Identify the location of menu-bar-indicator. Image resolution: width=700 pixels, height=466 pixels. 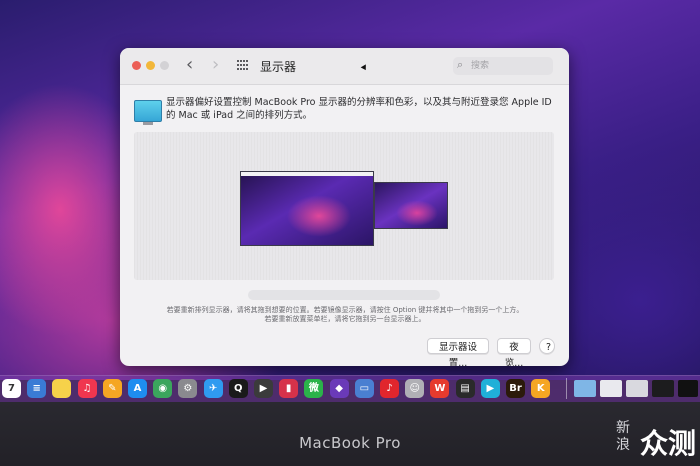
(307, 174).